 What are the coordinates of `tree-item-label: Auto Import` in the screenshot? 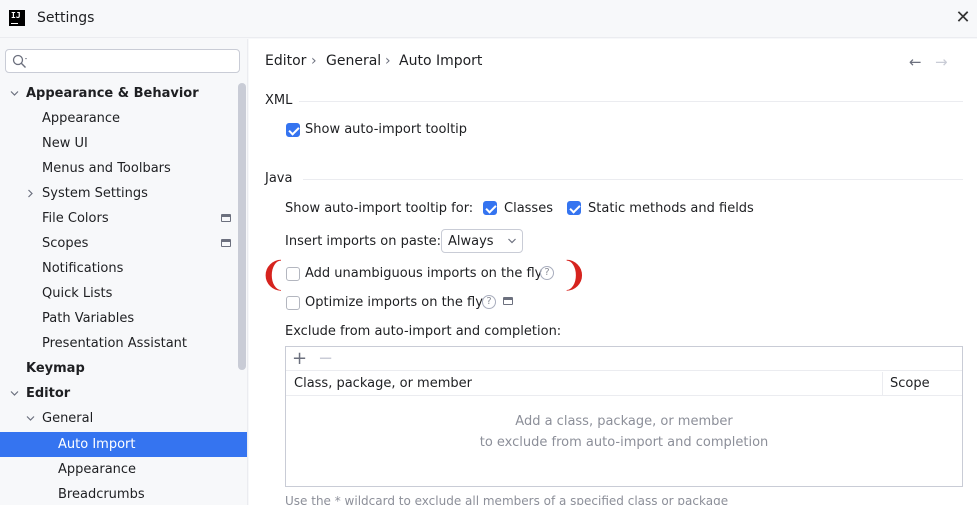 It's located at (97, 444).